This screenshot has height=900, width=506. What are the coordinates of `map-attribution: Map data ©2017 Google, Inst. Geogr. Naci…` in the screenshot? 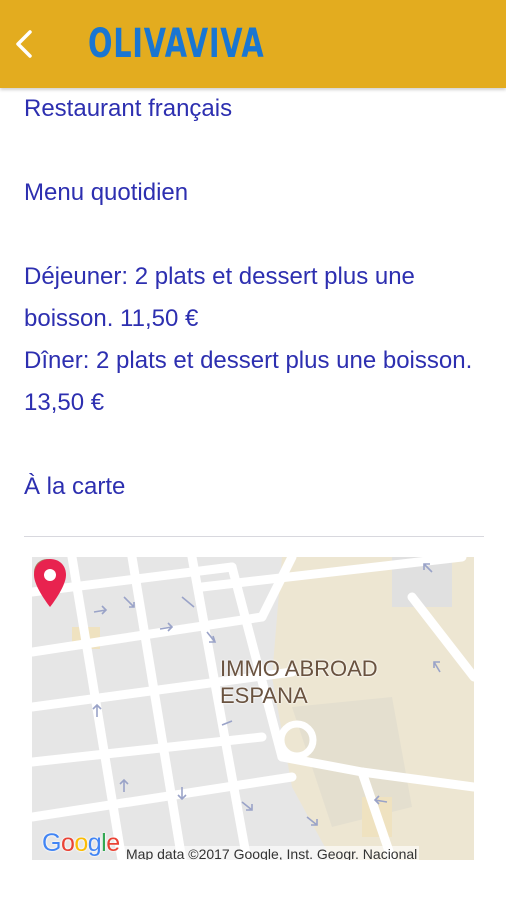 It's located at (272, 853).